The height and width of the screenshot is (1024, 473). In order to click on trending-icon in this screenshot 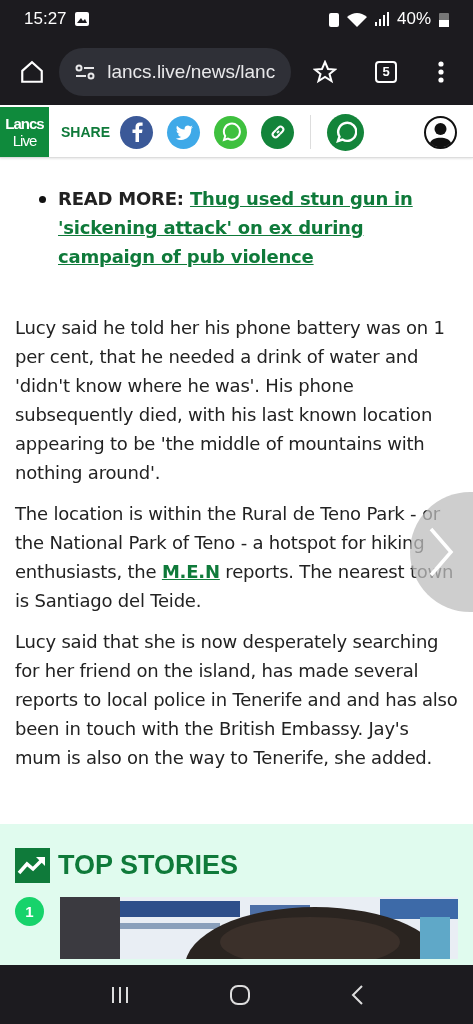, I will do `click(32, 865)`.